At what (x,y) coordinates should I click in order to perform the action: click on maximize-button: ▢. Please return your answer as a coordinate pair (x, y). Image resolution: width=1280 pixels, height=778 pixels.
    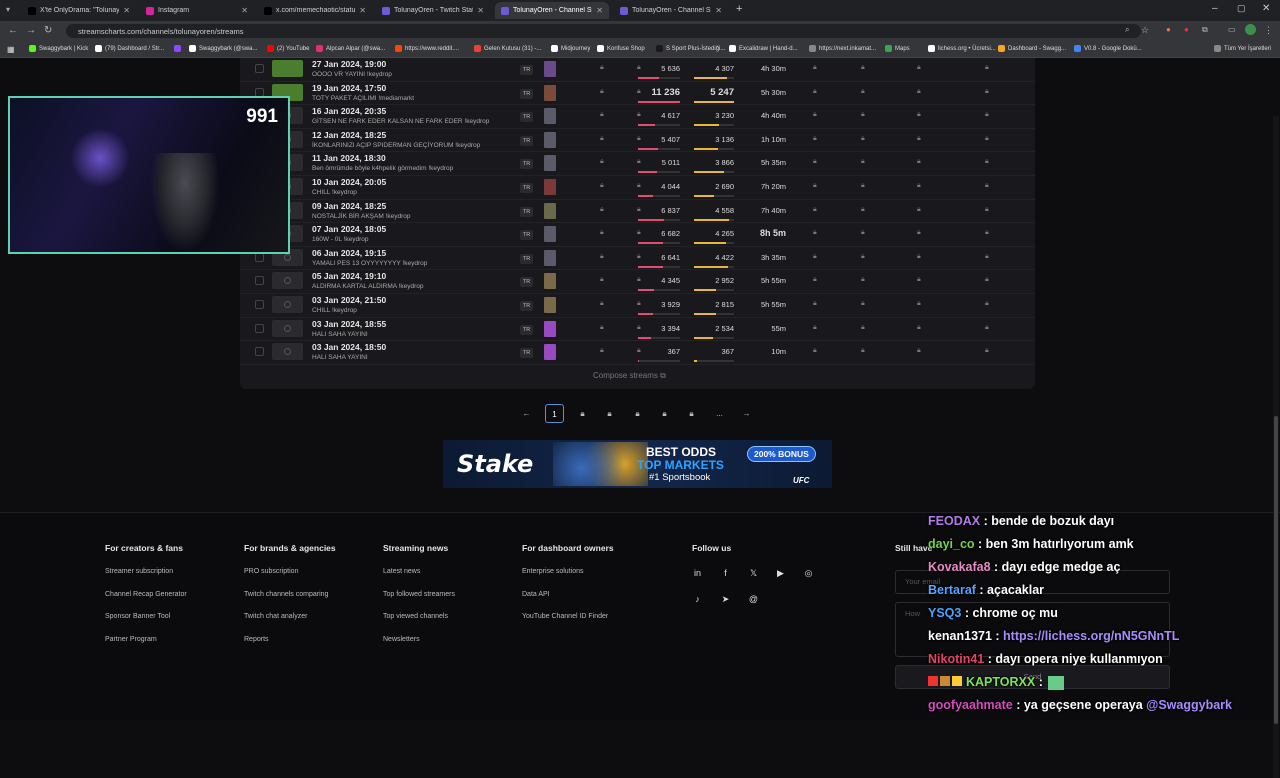
    Looking at the image, I should click on (1241, 8).